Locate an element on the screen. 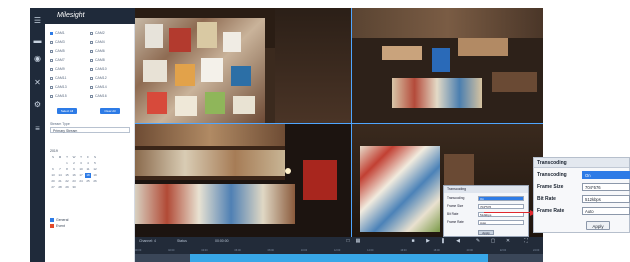 The image size is (630, 262). channel-checkbox: CAM6 is located at coordinates (108, 51).